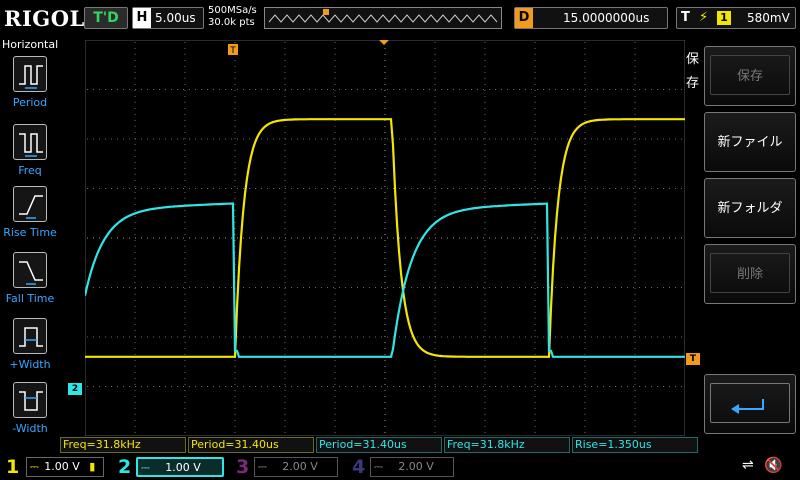 The height and width of the screenshot is (480, 800). Describe the element at coordinates (507, 445) in the screenshot. I see `measurement-4: Freq=31.8kHz` at that location.